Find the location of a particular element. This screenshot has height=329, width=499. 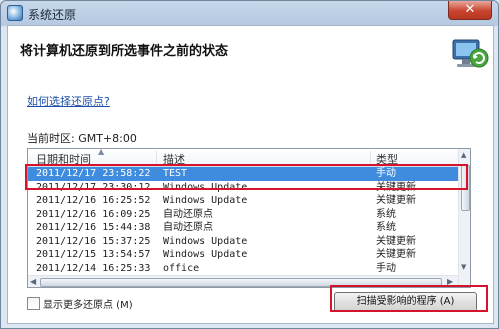

restore-point-date: 2011/12/16 16:09:25 is located at coordinates (93, 214).